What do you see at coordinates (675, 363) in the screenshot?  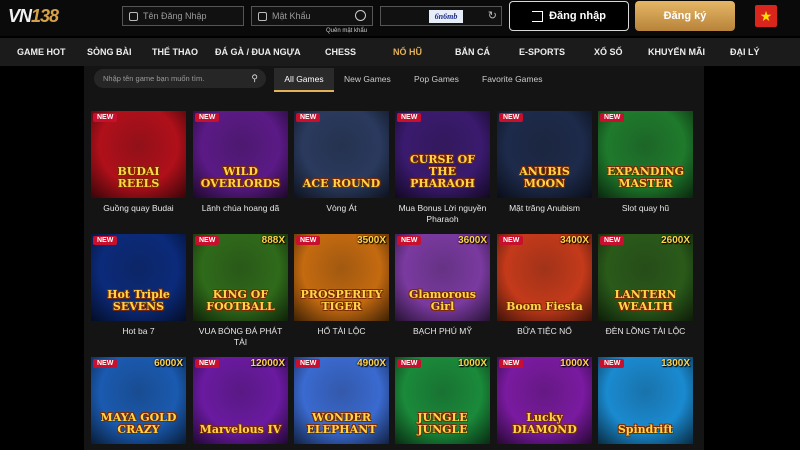 I see `multiplier-label: 1300X` at bounding box center [675, 363].